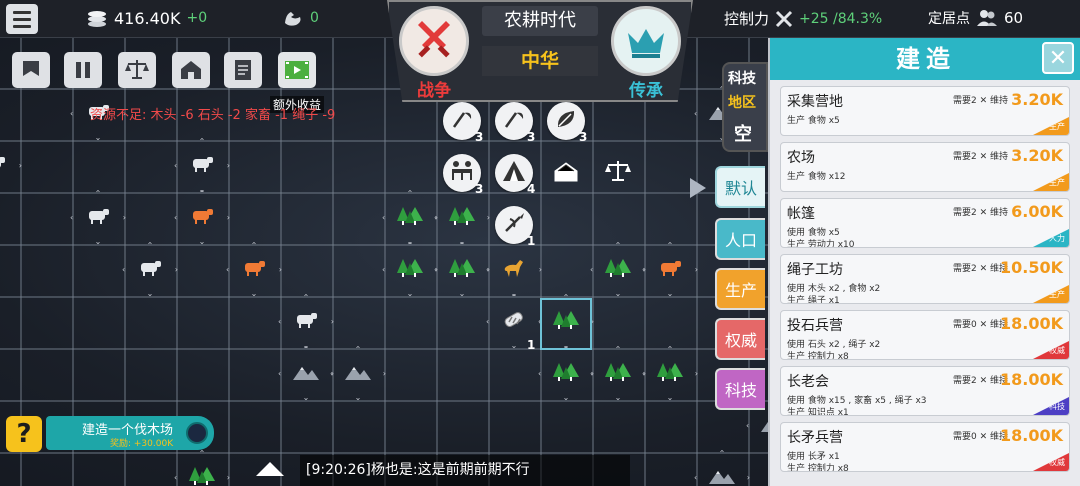 This screenshot has width=1080, height=486. What do you see at coordinates (925, 111) in the screenshot?
I see `build-card: 采集营地 需要2 ✕ 维持 3.20K 生产 食物 x5 生产` at bounding box center [925, 111].